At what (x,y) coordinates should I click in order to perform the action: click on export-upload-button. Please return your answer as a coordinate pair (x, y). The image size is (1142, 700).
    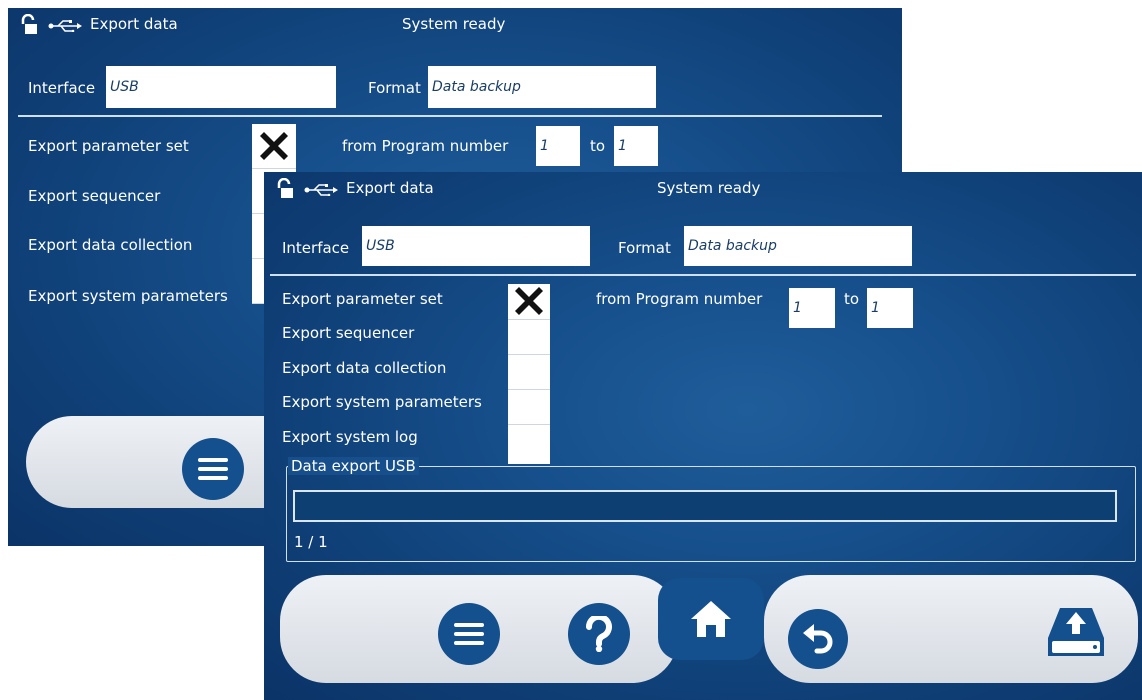
    Looking at the image, I should click on (1076, 632).